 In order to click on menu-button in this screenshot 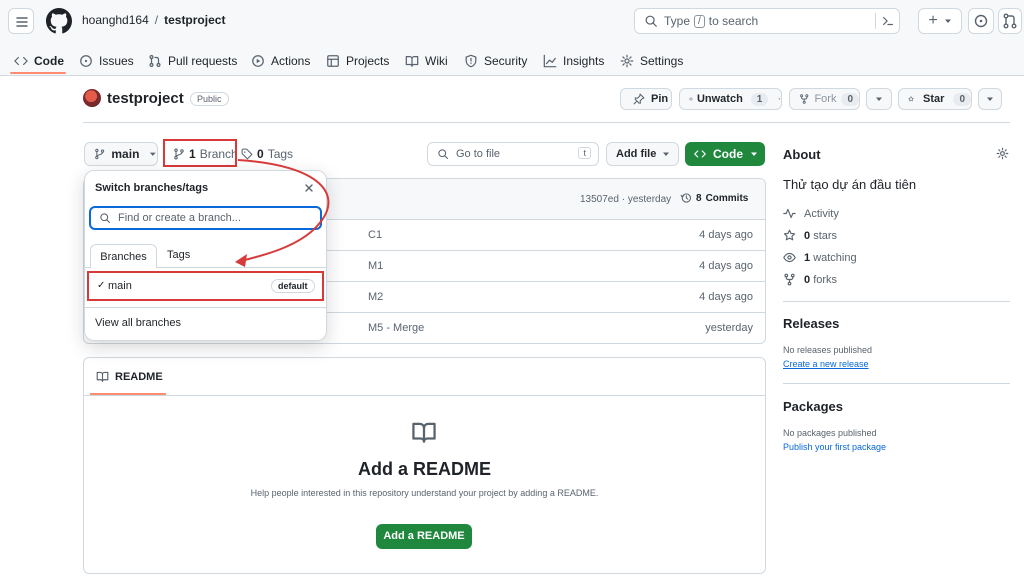, I will do `click(21, 21)`.